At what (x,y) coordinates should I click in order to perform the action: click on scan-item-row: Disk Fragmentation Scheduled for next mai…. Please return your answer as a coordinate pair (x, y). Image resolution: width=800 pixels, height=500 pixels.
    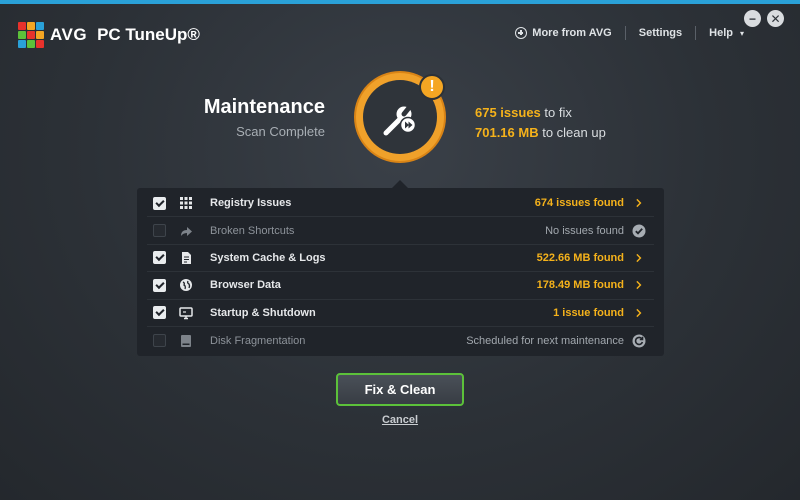
    Looking at the image, I should click on (400, 340).